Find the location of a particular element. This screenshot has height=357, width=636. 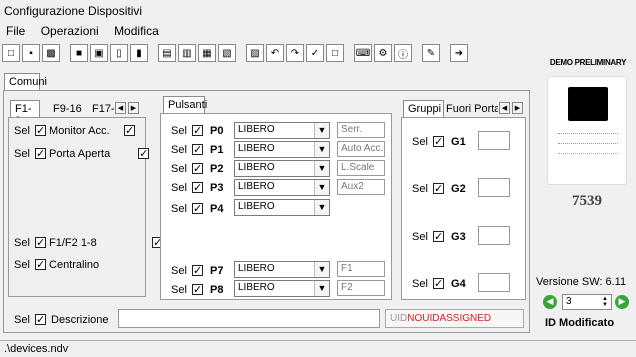

properties-icon: ▧ is located at coordinates (227, 53).